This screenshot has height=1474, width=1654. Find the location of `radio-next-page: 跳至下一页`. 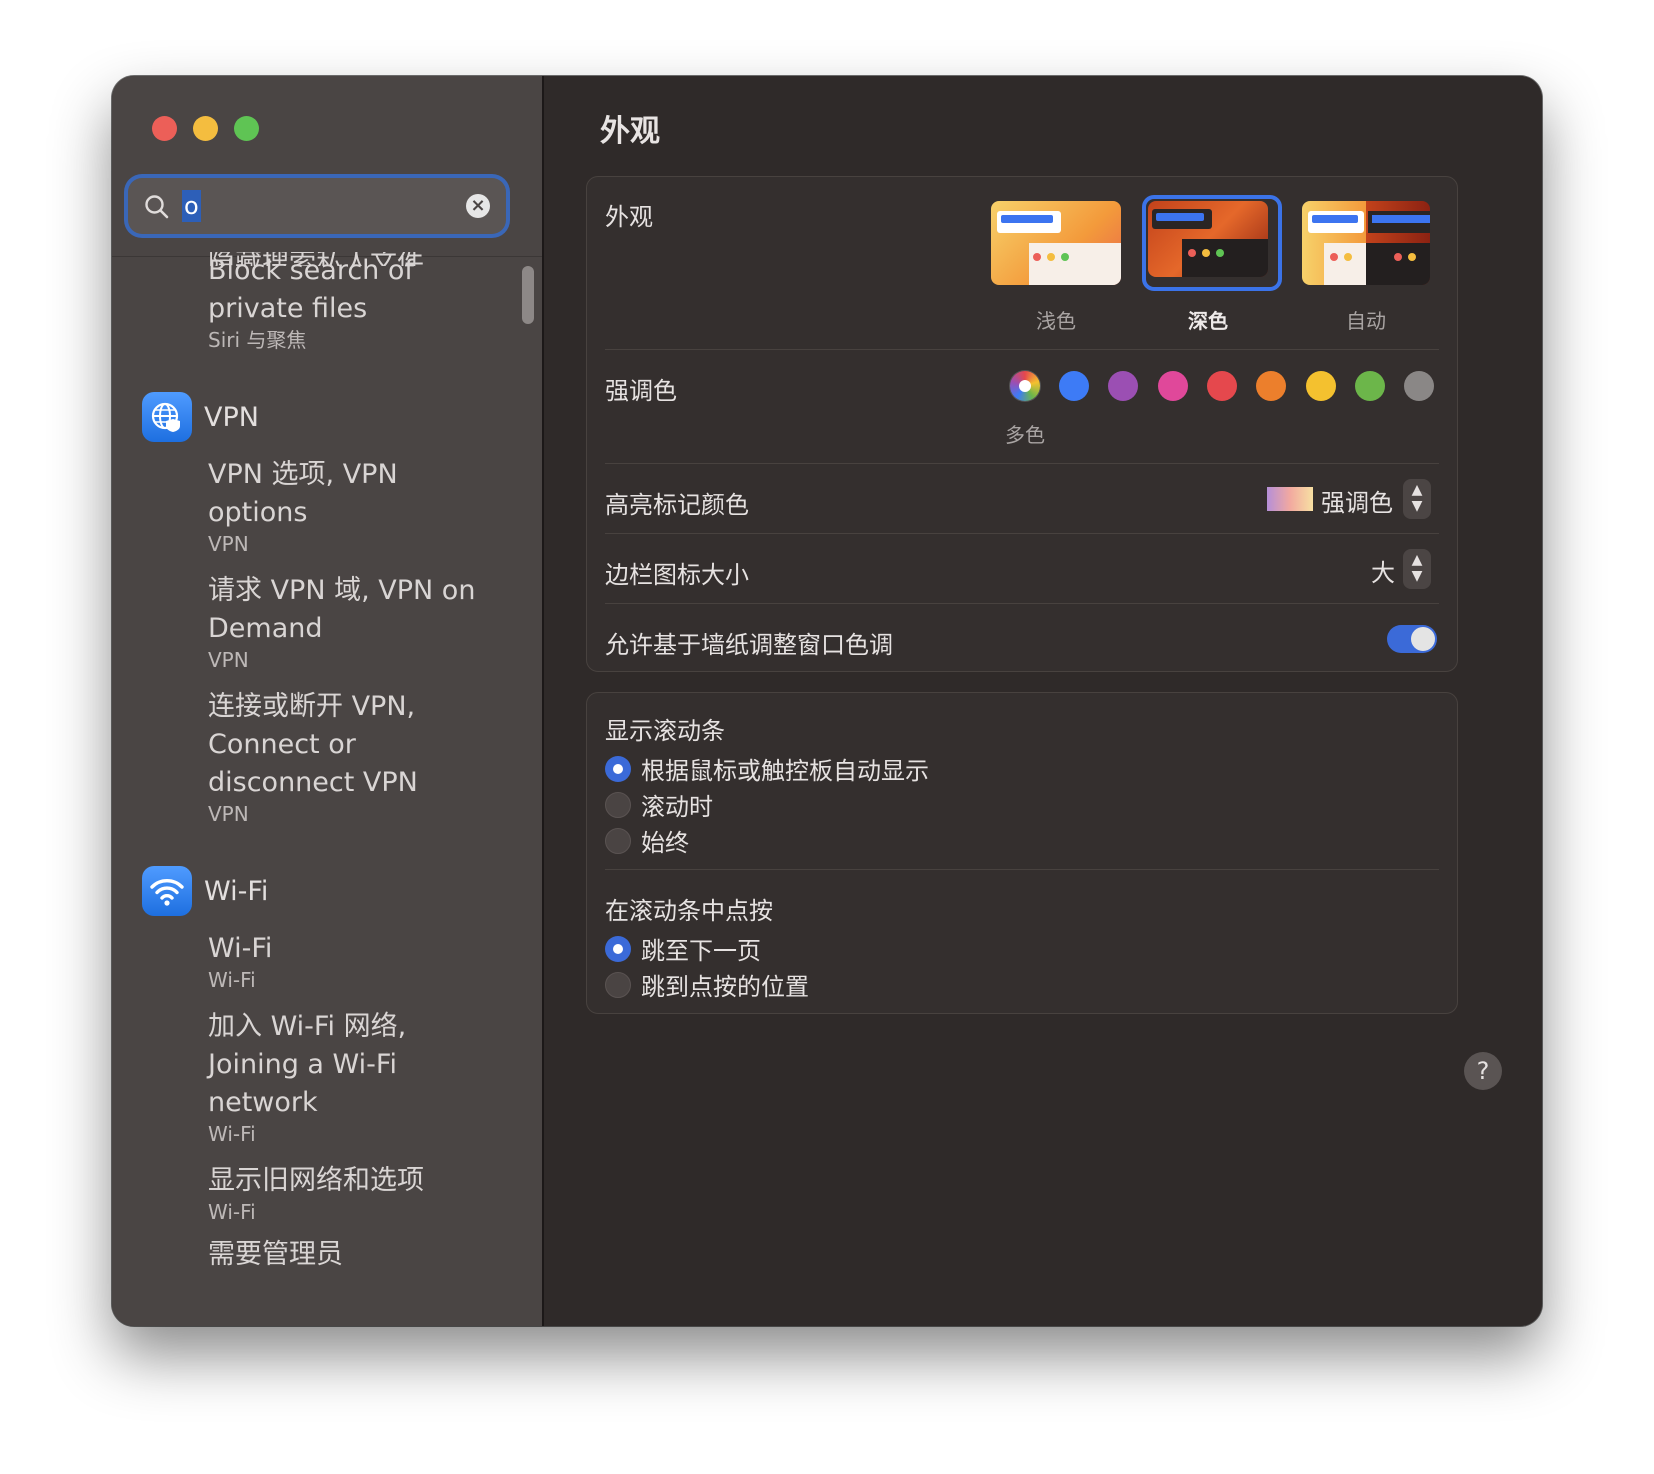

radio-next-page: 跳至下一页 is located at coordinates (683, 948).